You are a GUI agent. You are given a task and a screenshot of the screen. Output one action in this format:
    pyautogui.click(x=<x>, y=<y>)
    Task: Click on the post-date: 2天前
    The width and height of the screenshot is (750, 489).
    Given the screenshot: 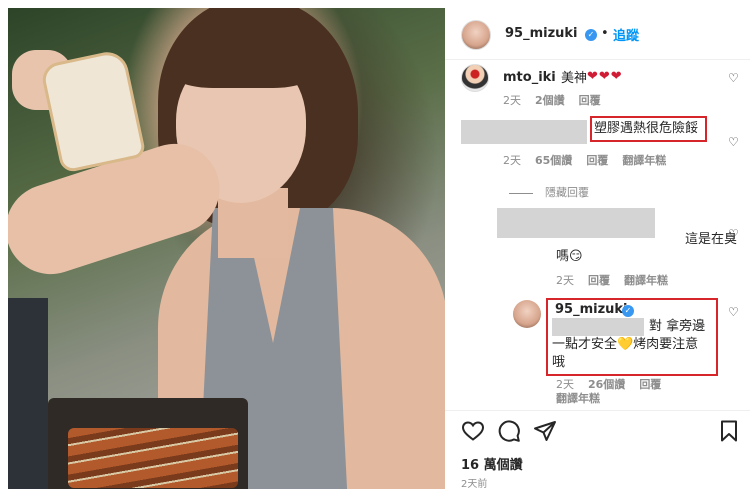 What is the action you would take?
    pyautogui.click(x=474, y=484)
    